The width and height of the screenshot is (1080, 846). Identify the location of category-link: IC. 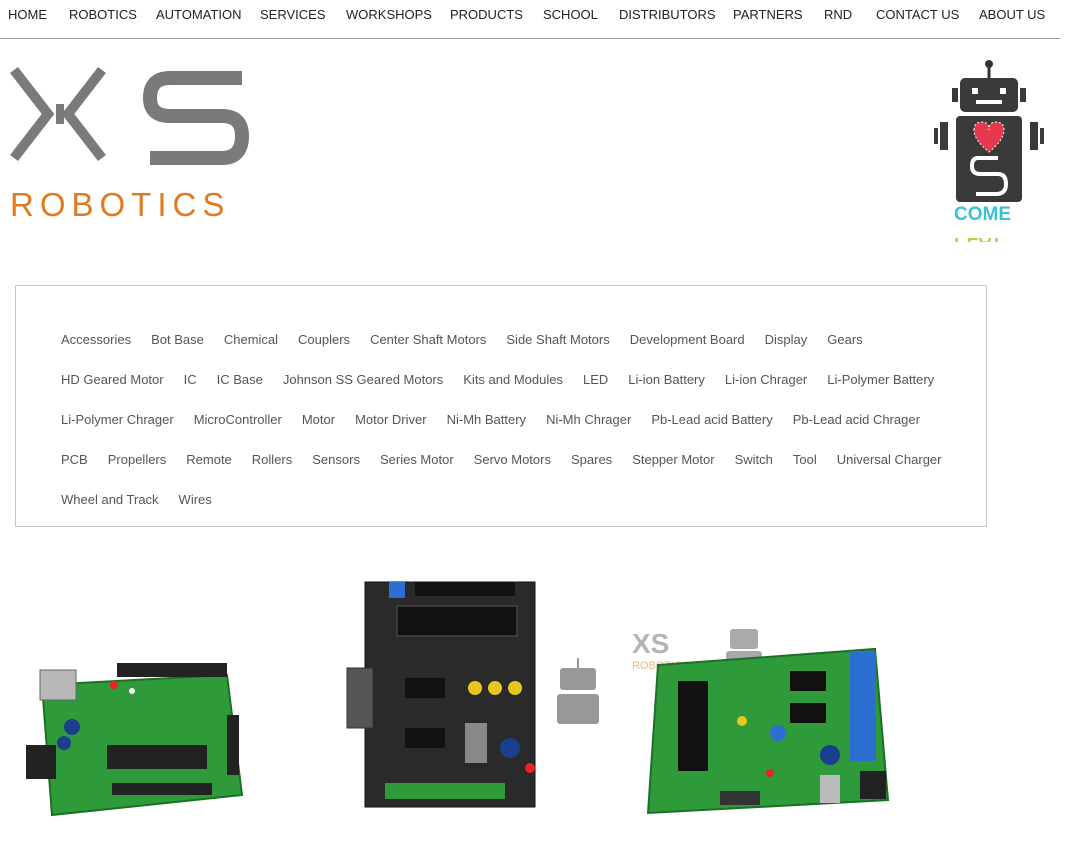
(190, 379).